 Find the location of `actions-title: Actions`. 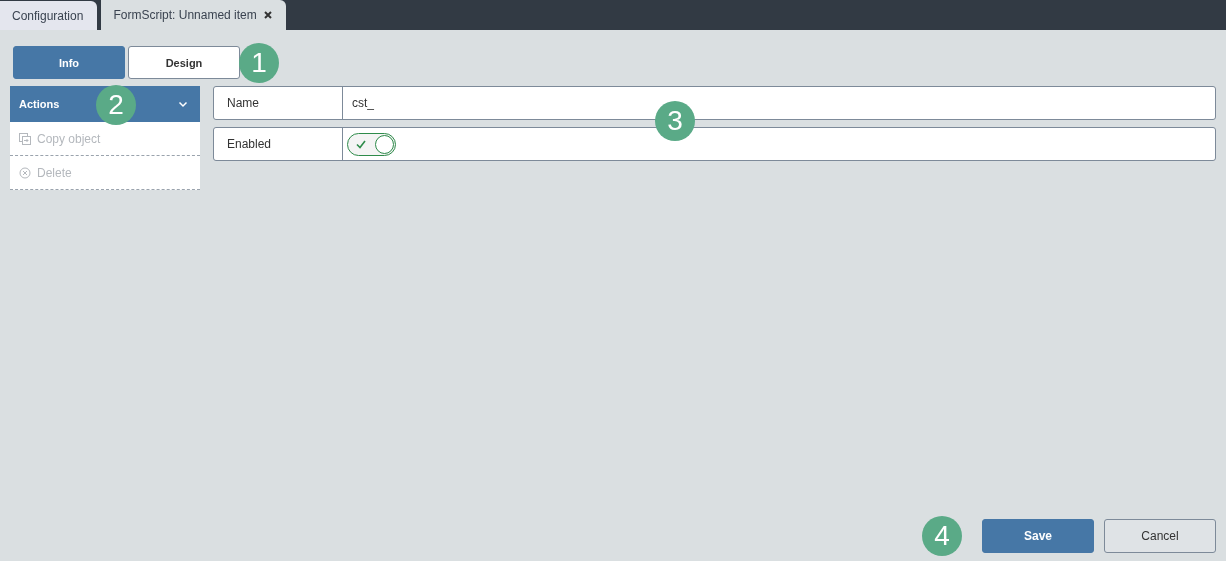

actions-title: Actions is located at coordinates (39, 104).